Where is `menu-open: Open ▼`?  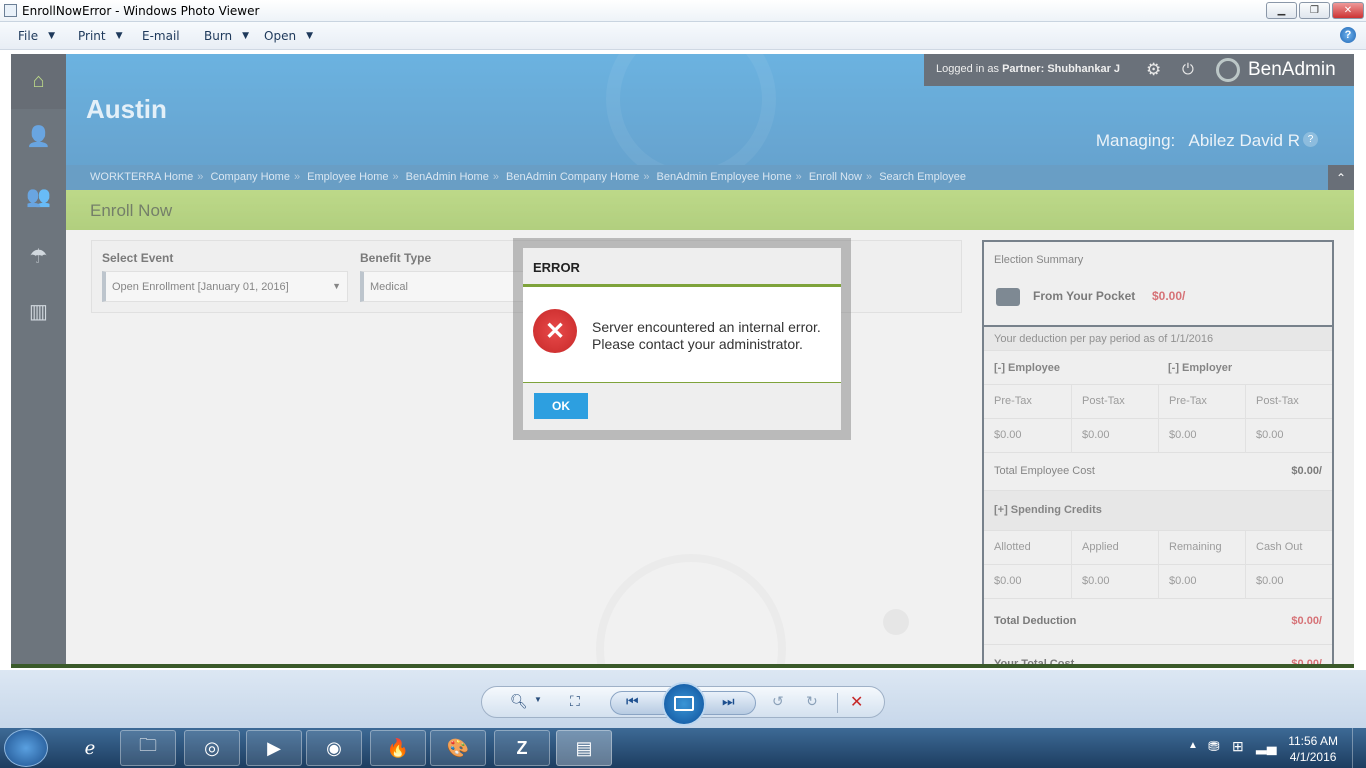 menu-open: Open ▼ is located at coordinates (288, 36).